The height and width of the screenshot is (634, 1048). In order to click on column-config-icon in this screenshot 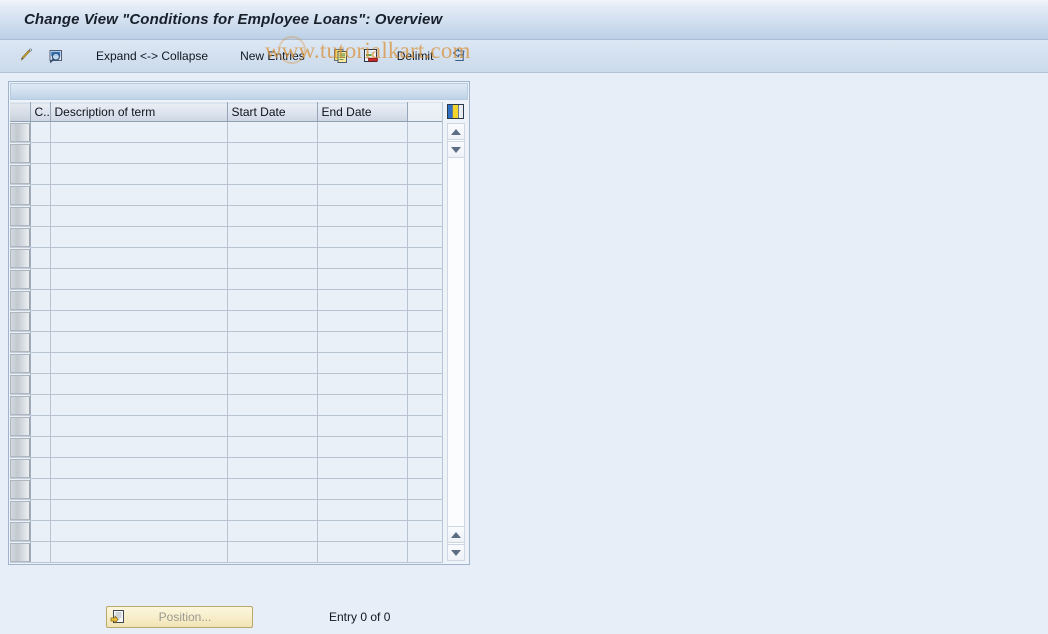, I will do `click(455, 111)`.